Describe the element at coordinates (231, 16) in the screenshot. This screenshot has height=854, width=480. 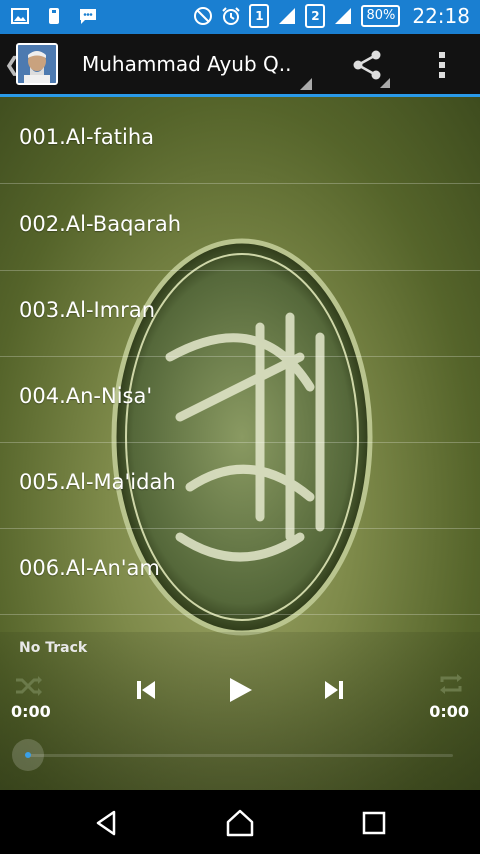
I see `alarm-icon` at that location.